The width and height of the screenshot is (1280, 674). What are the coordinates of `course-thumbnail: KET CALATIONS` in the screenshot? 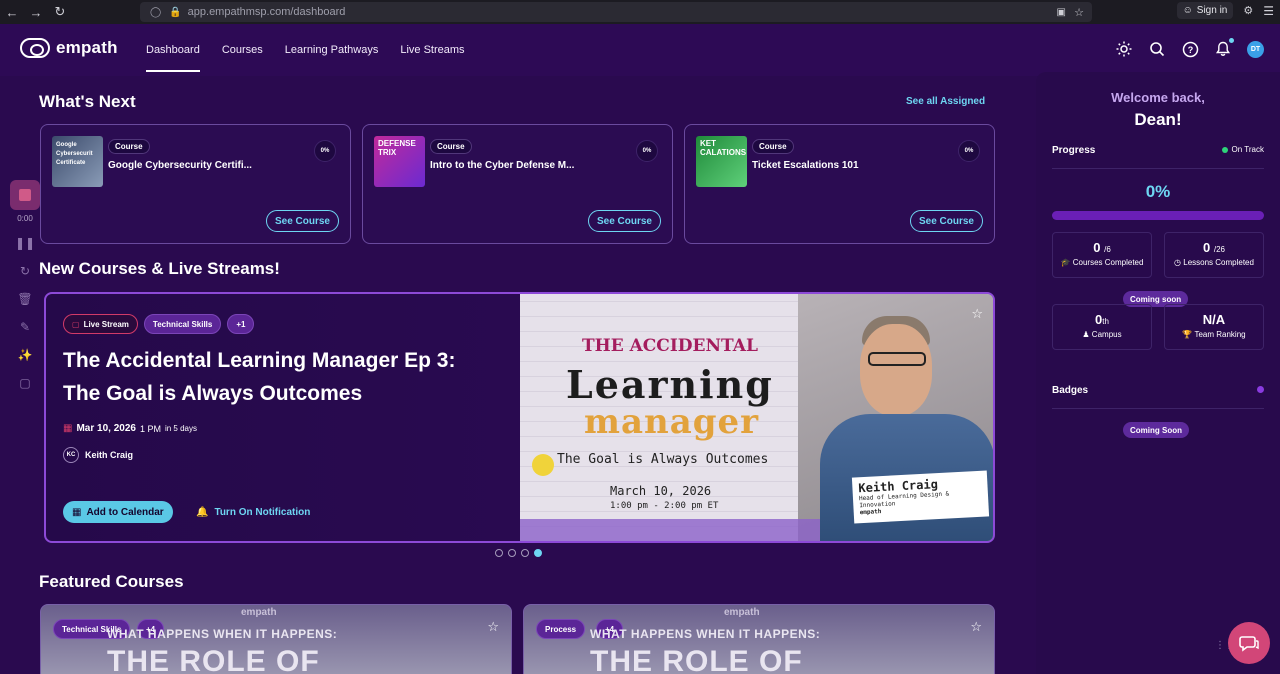 It's located at (721, 161).